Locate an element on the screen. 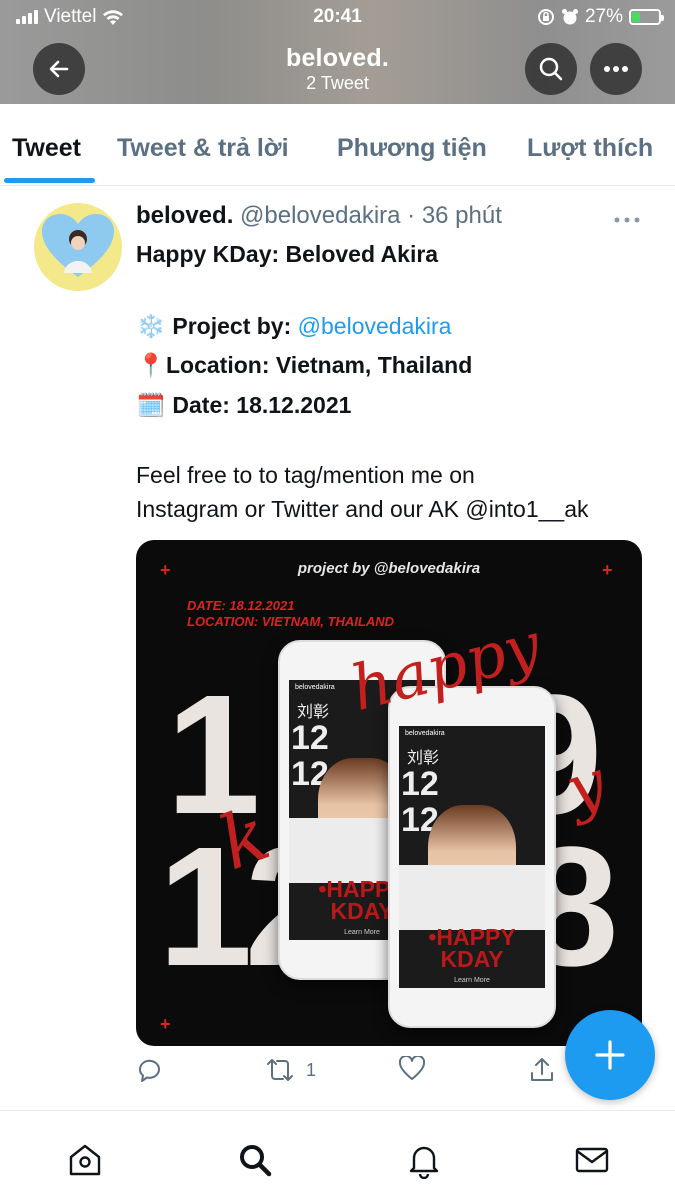 The height and width of the screenshot is (1200, 675). portrait-shirt is located at coordinates (472, 897).